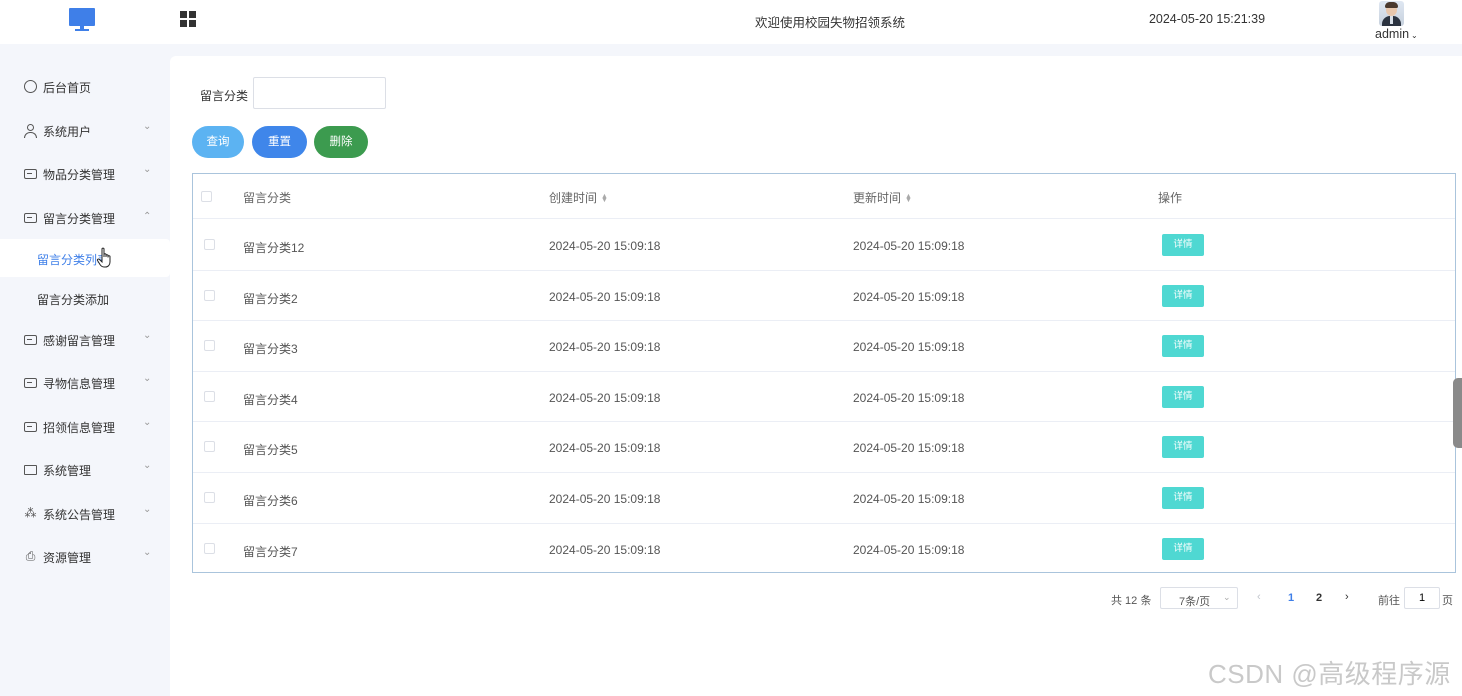 The width and height of the screenshot is (1462, 696). What do you see at coordinates (1194, 601) in the screenshot?
I see `page-size-value: 7条/页` at bounding box center [1194, 601].